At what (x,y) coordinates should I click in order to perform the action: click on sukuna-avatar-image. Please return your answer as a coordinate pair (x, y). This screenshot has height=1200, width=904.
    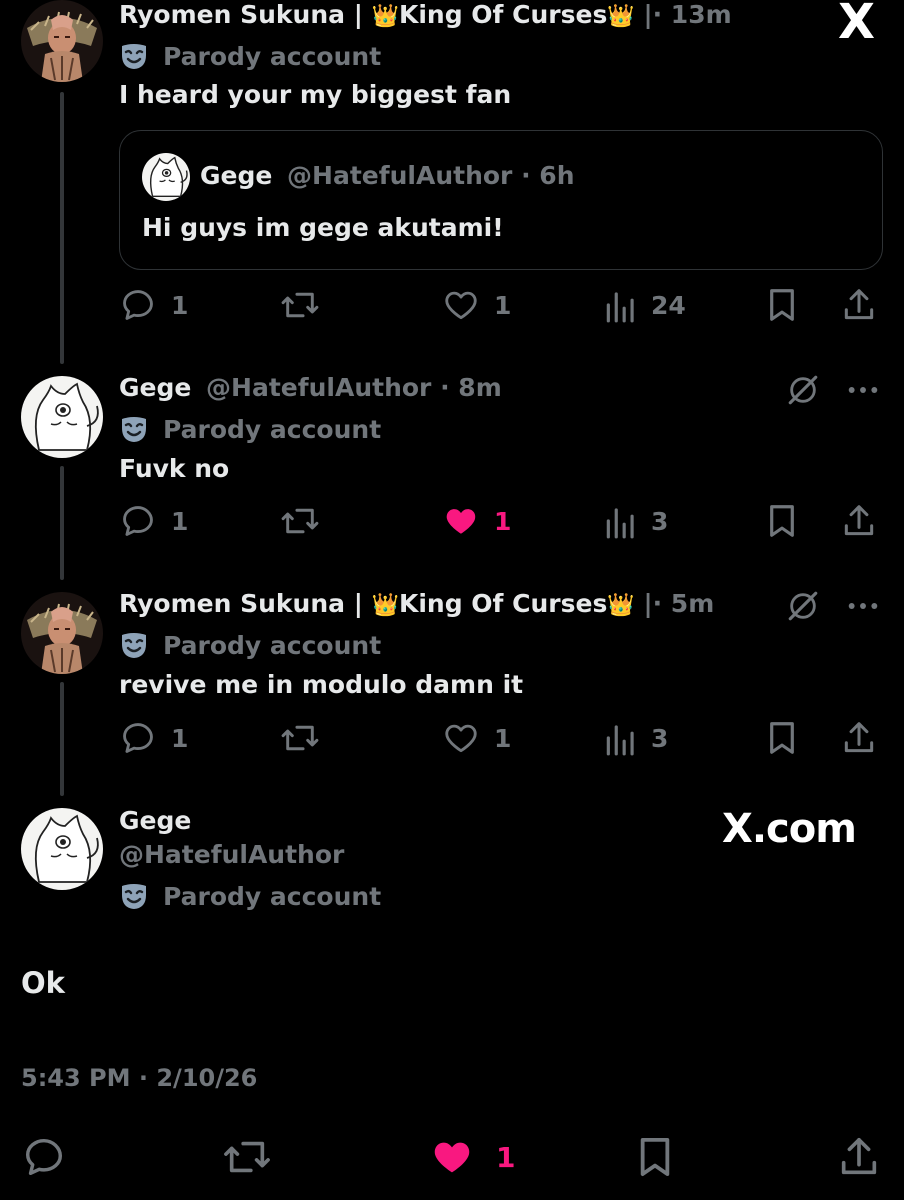
    Looking at the image, I should click on (62, 633).